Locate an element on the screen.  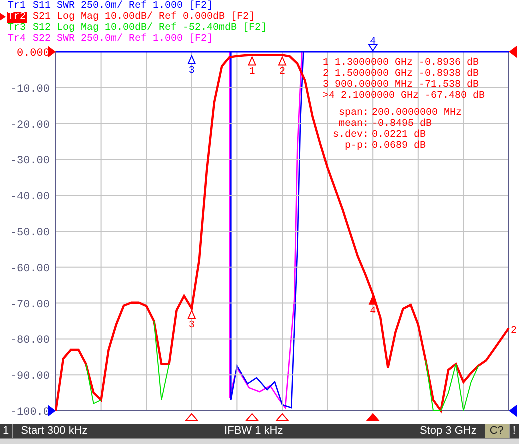
y-tick-label: -30.00 is located at coordinates (30, 162).